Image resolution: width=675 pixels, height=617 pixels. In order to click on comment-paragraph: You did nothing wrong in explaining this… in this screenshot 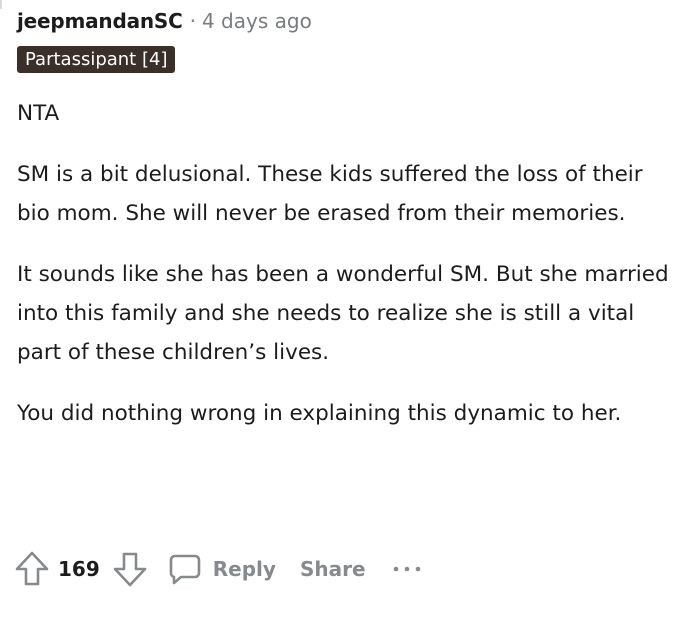, I will do `click(319, 413)`.